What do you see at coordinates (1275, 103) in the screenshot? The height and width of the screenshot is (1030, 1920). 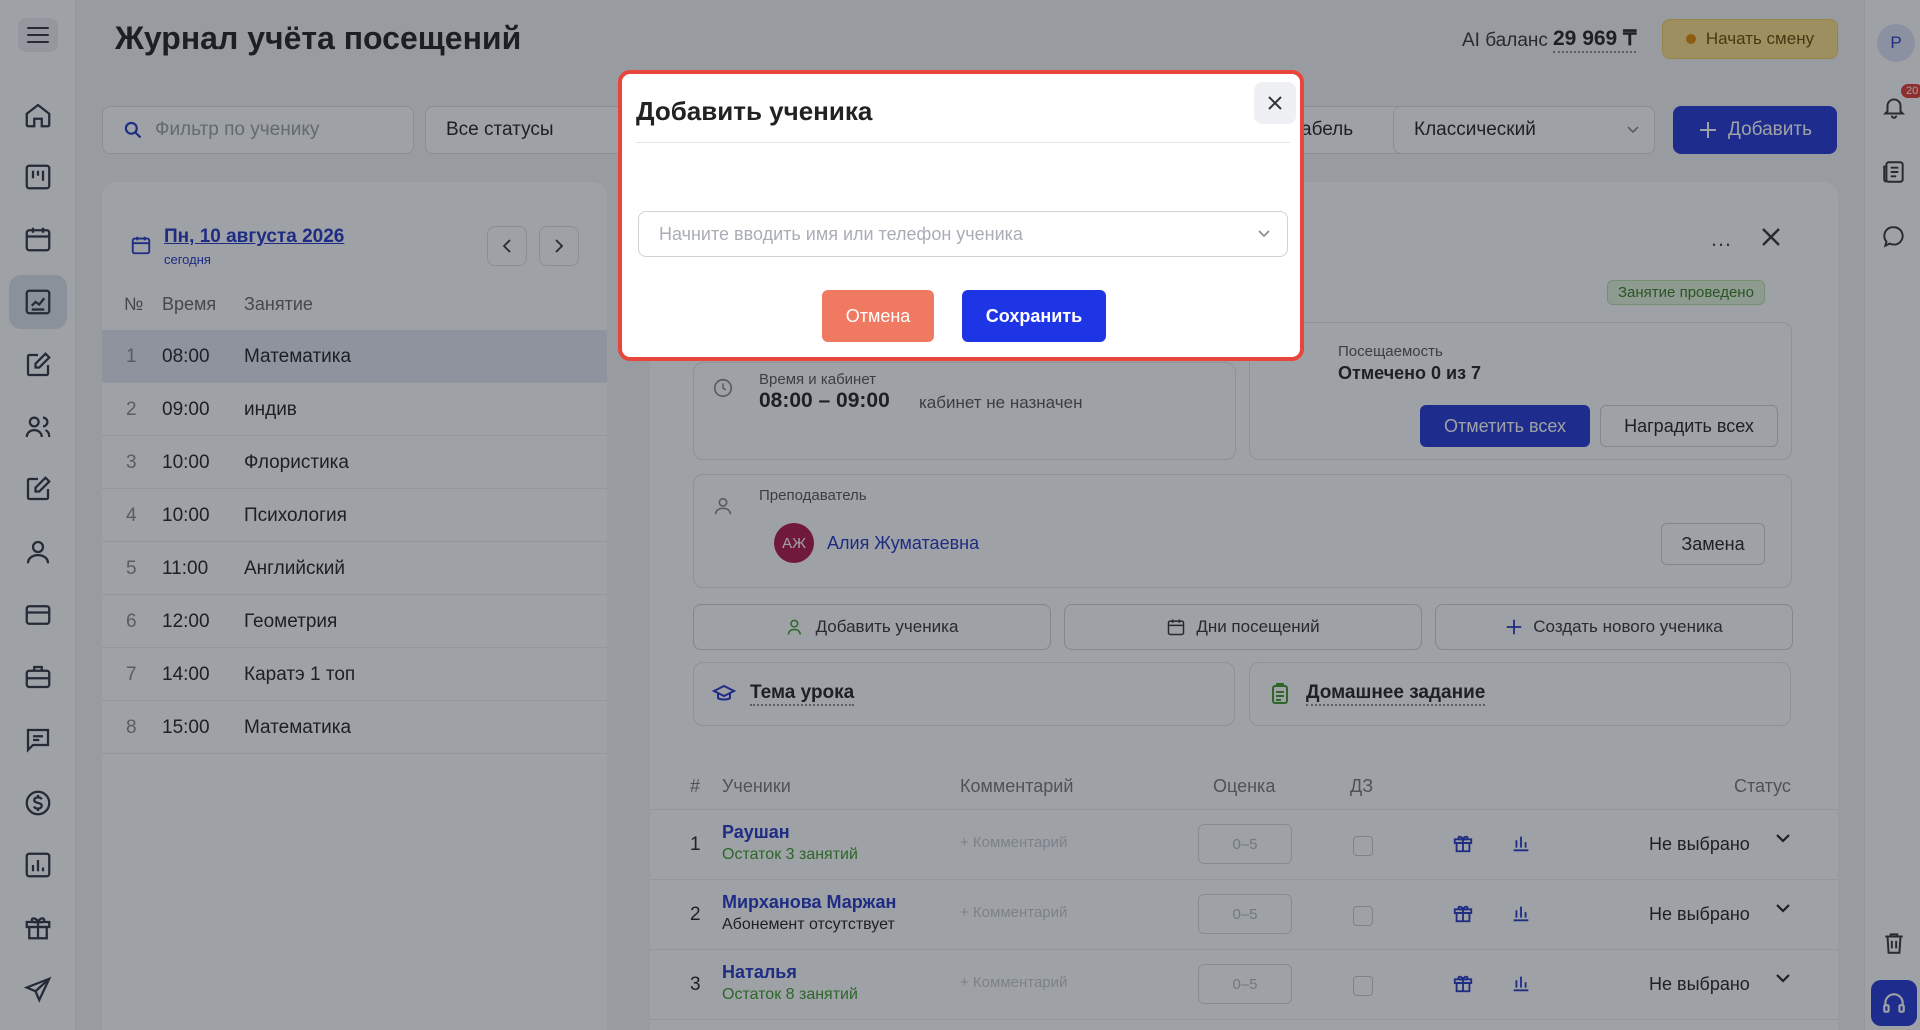 I see `close-icon` at bounding box center [1275, 103].